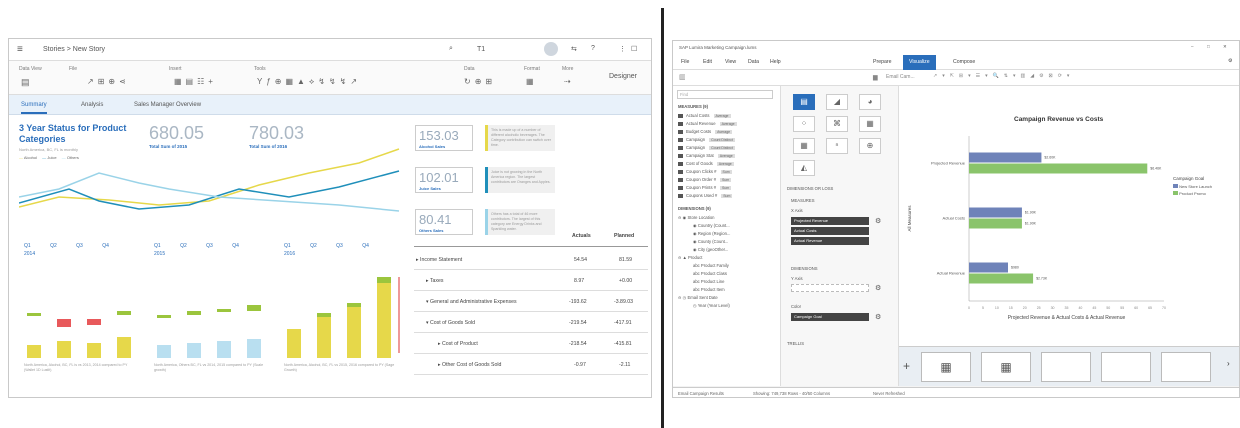 This screenshot has width=1240, height=428. What do you see at coordinates (30, 69) in the screenshot?
I see `toolbar-group-data-view: Data View` at bounding box center [30, 69].